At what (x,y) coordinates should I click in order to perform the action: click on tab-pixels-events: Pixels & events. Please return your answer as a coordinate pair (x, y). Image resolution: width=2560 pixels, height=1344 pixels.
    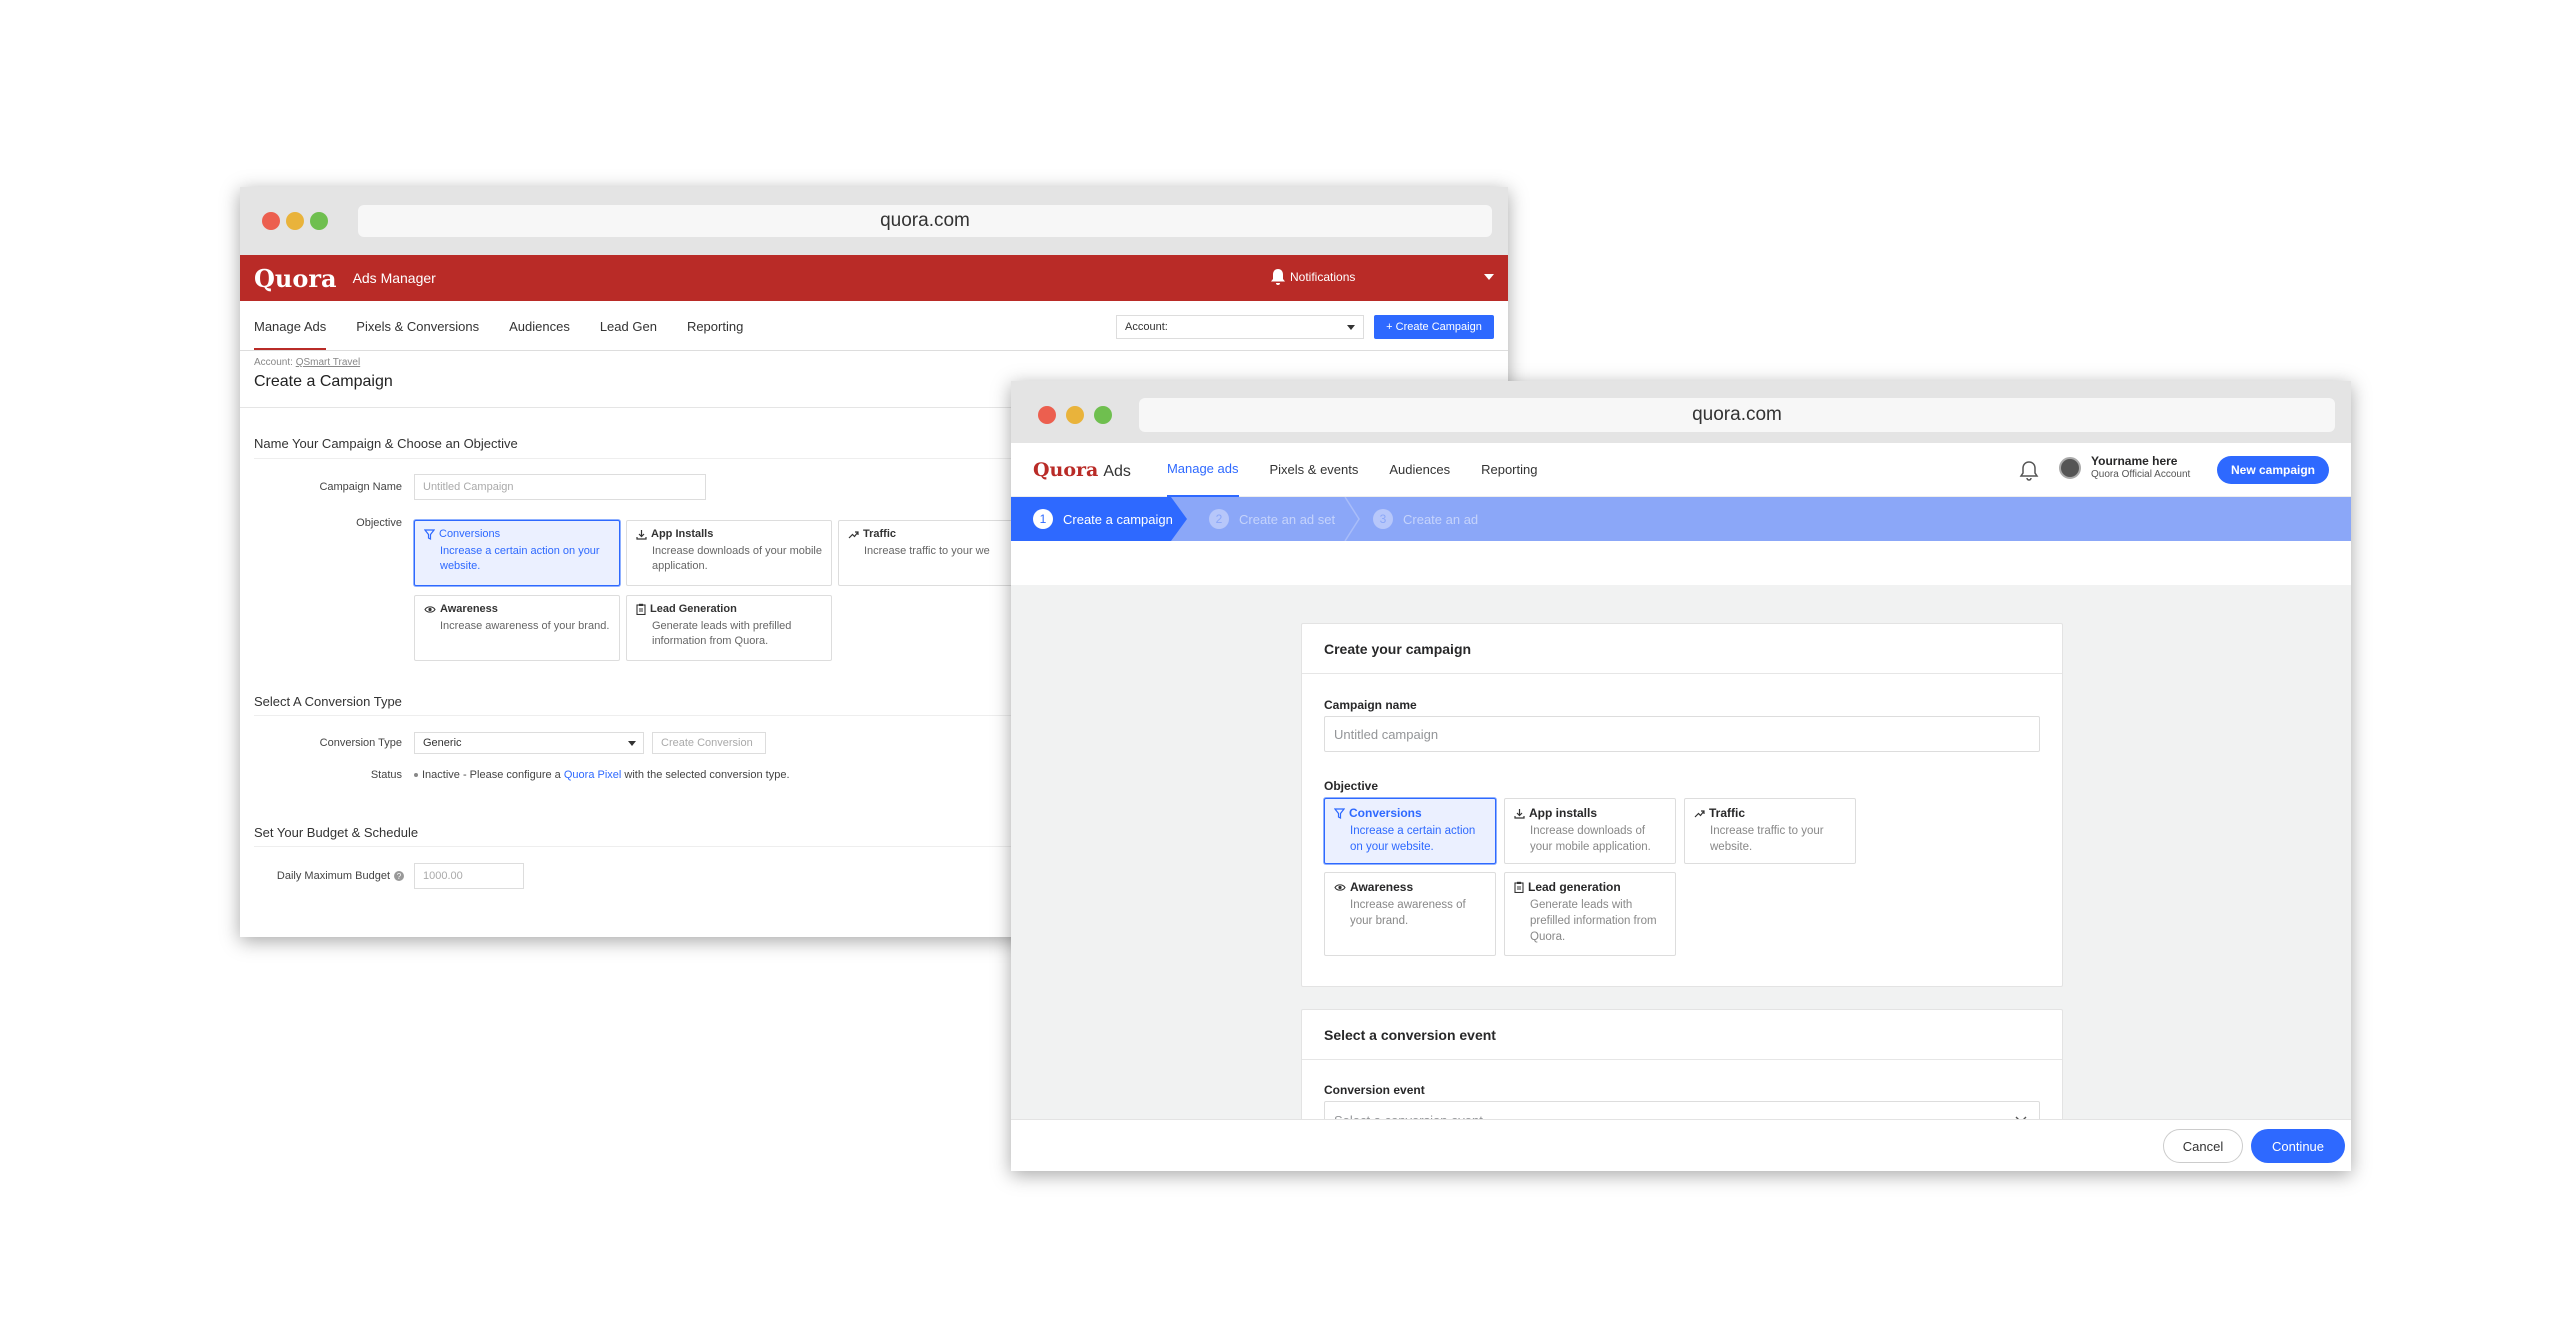
    Looking at the image, I should click on (1314, 470).